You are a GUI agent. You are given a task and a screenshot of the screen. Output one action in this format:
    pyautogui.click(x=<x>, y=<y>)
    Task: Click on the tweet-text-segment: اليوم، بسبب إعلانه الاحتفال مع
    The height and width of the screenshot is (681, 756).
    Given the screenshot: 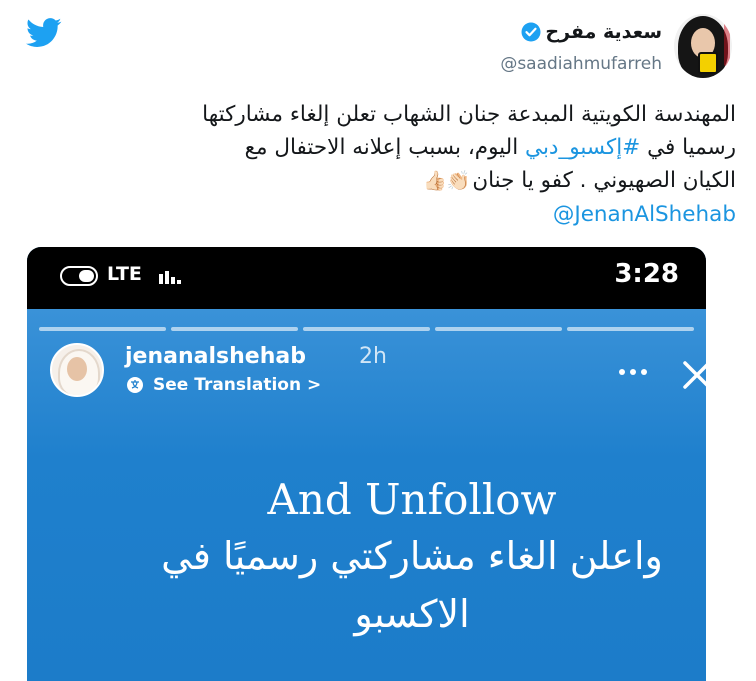 What is the action you would take?
    pyautogui.click(x=385, y=147)
    